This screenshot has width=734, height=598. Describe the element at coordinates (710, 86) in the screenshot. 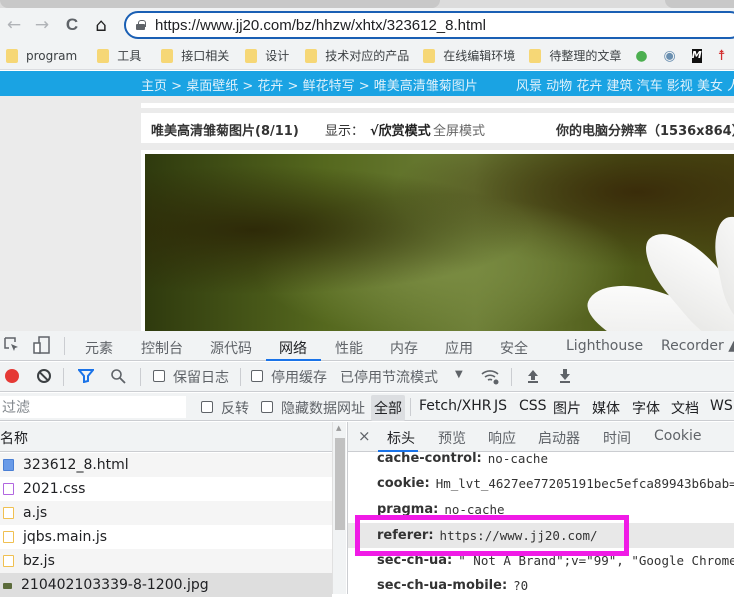

I see `category-link: 美女` at that location.